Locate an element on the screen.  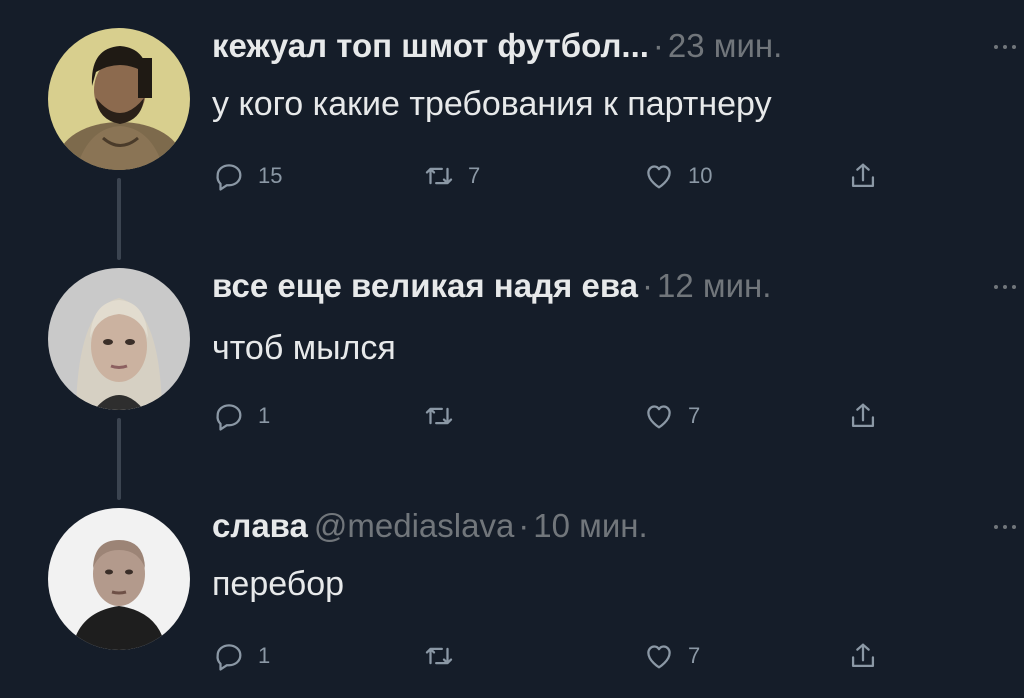
display-name: все еще великая надя ева is located at coordinates (425, 285).